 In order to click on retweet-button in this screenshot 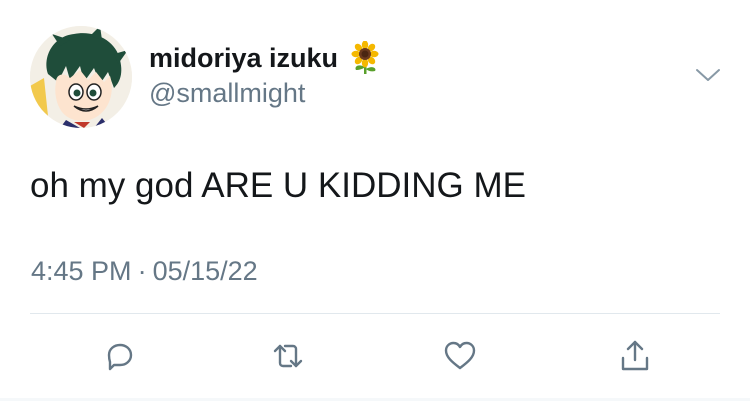, I will do `click(288, 356)`.